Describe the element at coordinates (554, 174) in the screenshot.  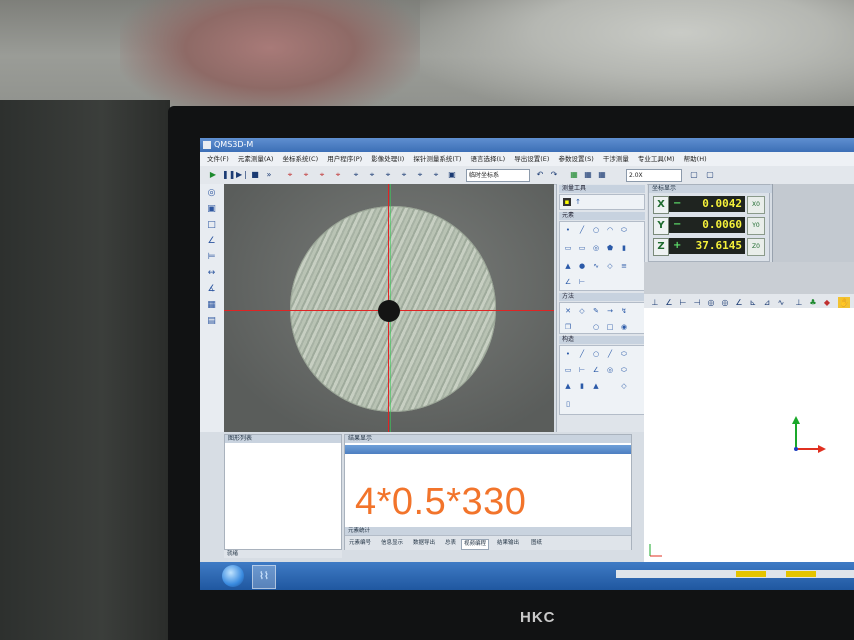
I see `redo-icon: ↷` at that location.